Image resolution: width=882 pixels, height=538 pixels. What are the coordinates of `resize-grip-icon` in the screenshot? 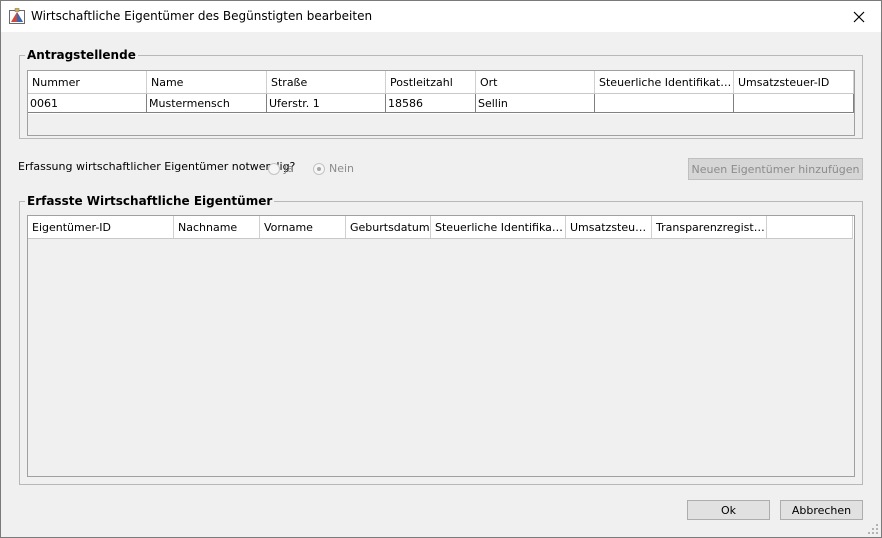 It's located at (873, 529).